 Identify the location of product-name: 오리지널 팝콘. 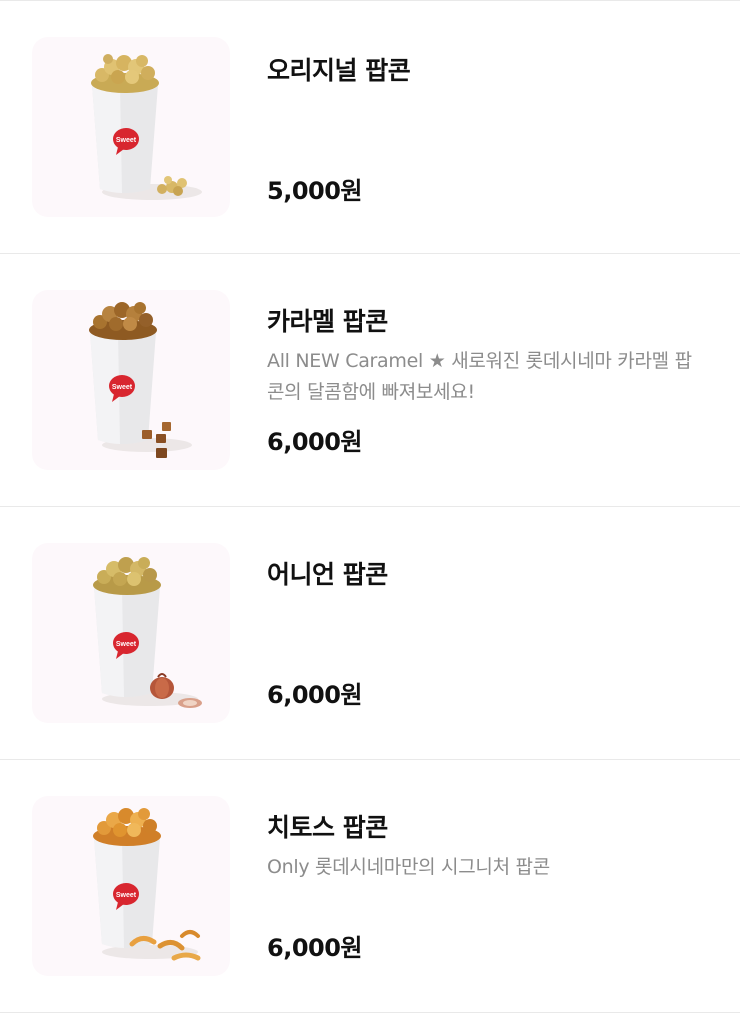
(339, 70).